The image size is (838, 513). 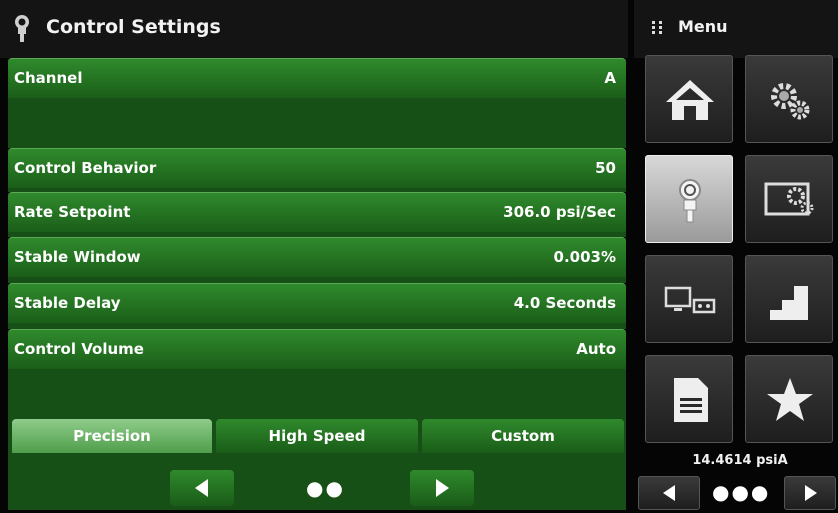 I want to click on menu-next-button, so click(x=810, y=493).